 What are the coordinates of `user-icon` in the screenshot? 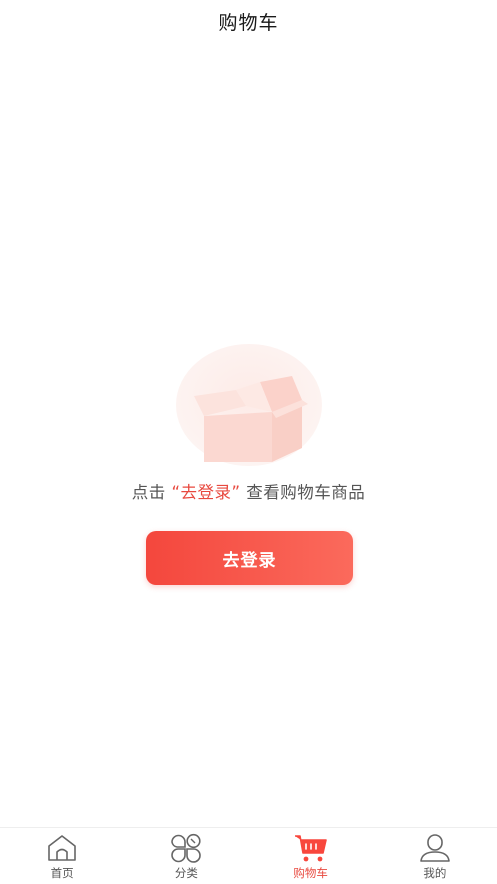 It's located at (435, 848).